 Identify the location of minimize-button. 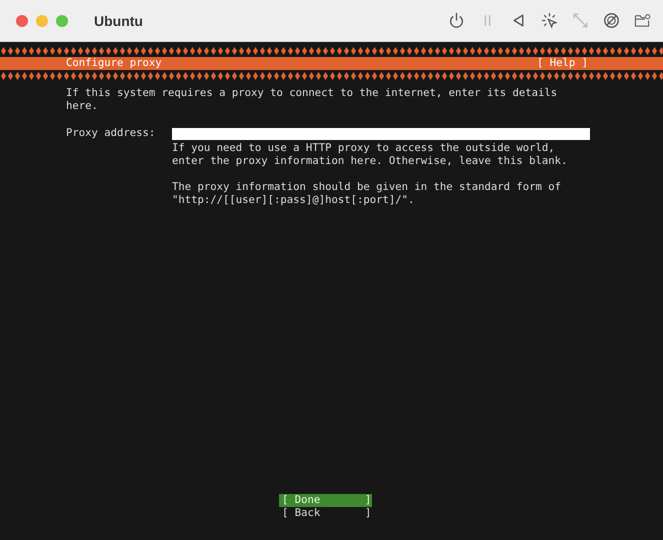
(42, 20).